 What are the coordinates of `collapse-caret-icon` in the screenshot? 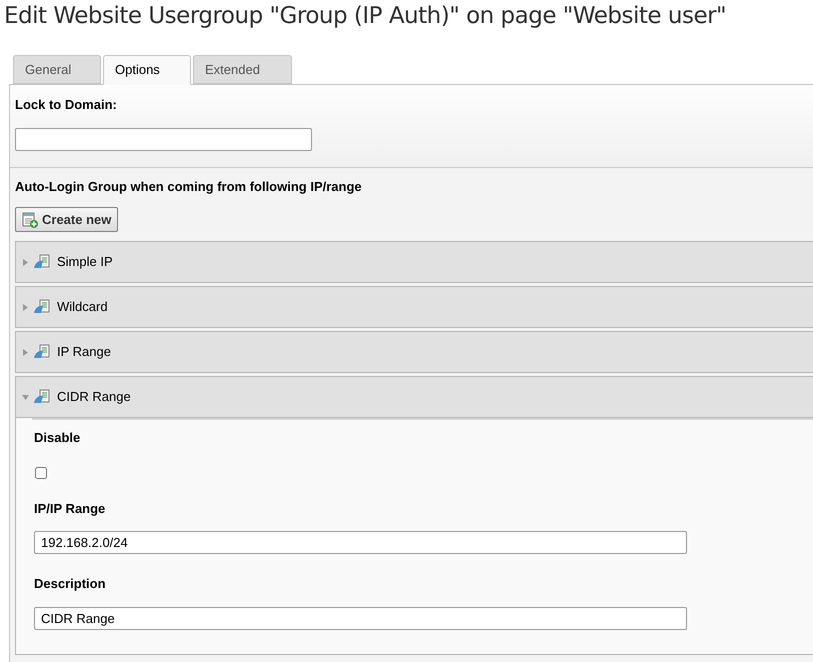 It's located at (25, 397).